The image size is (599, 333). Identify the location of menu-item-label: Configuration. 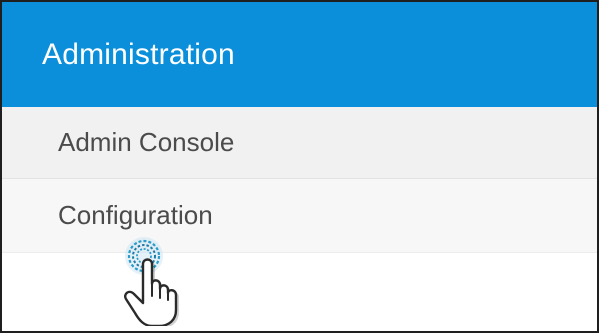
(135, 215).